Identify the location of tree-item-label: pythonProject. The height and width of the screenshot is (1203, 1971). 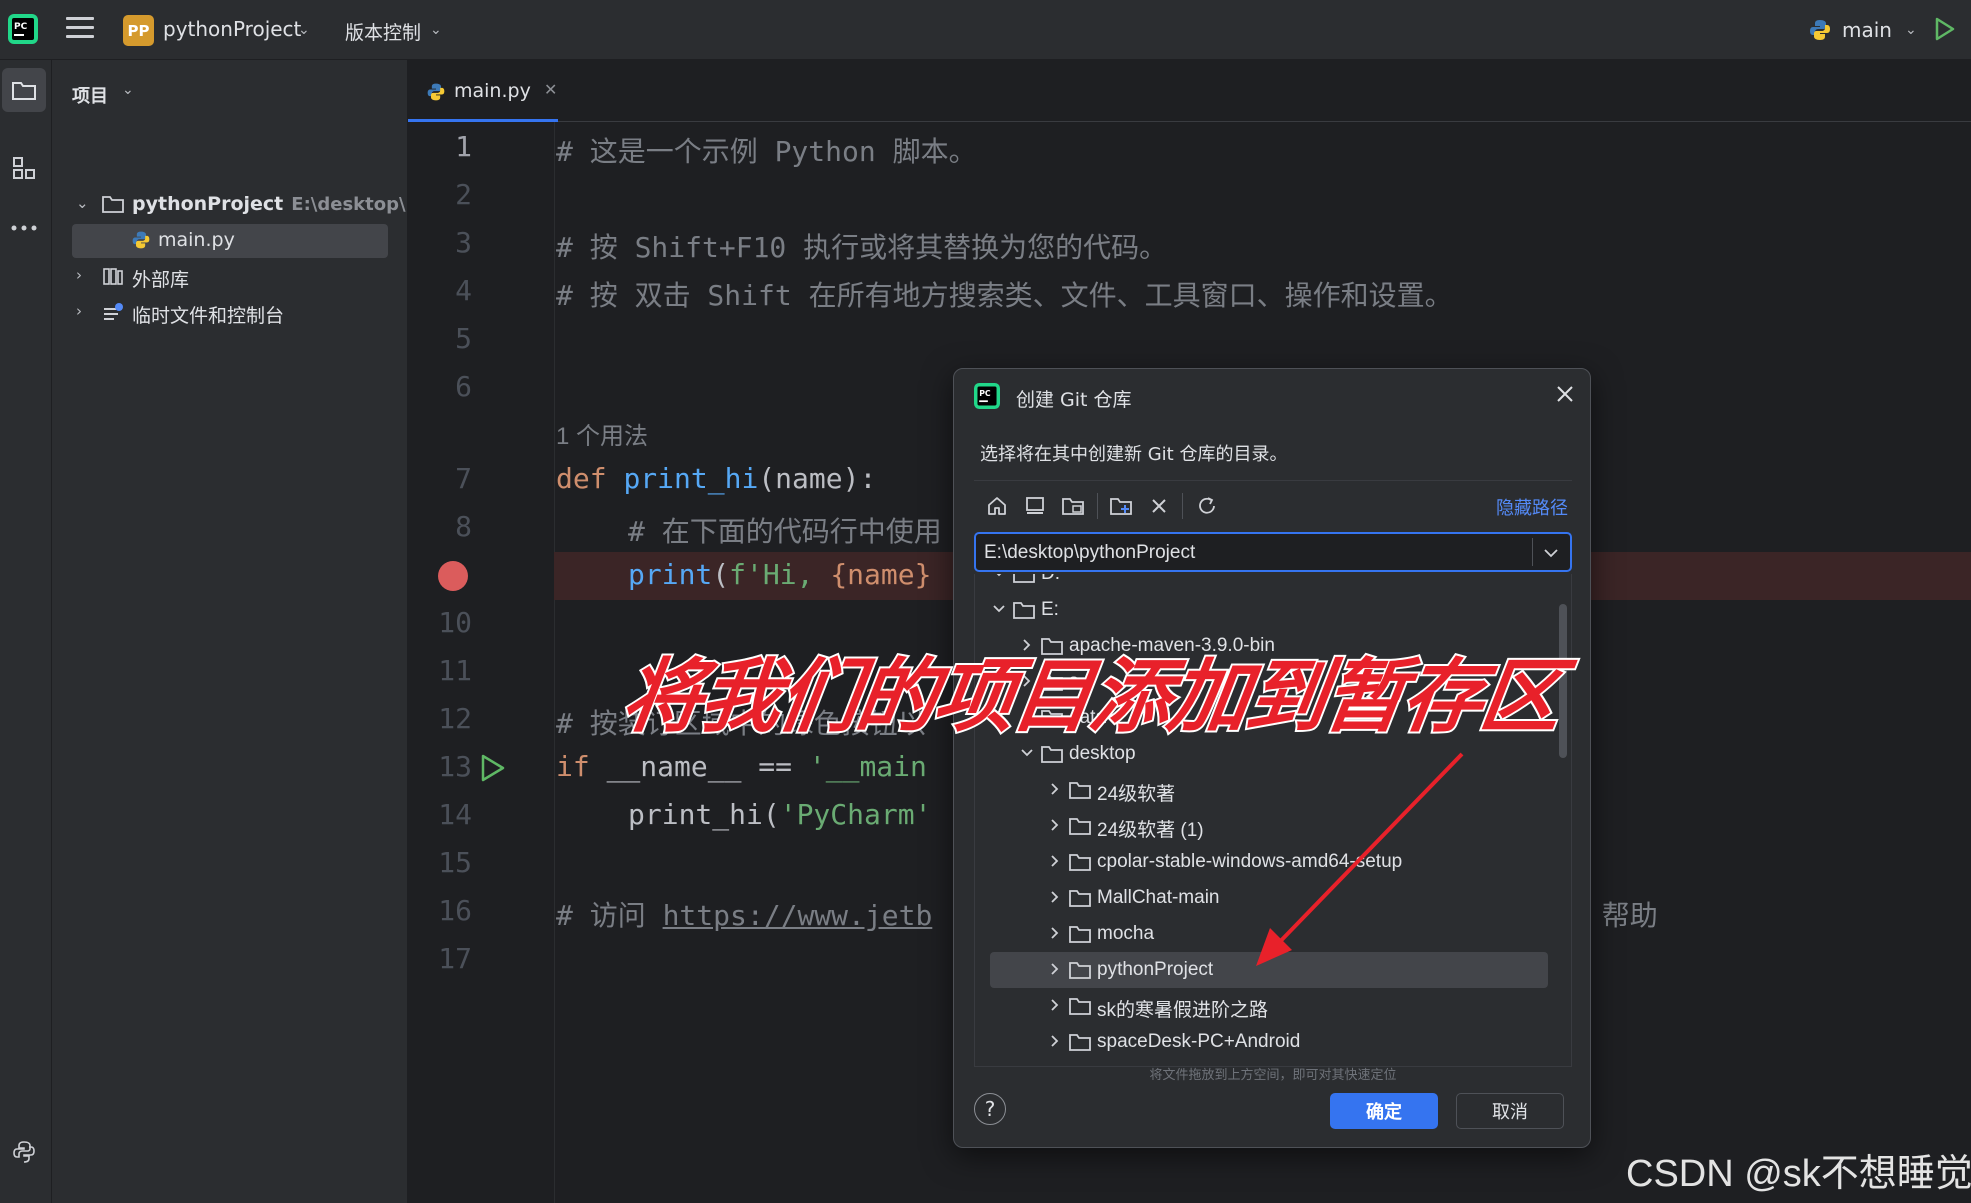
(1155, 969).